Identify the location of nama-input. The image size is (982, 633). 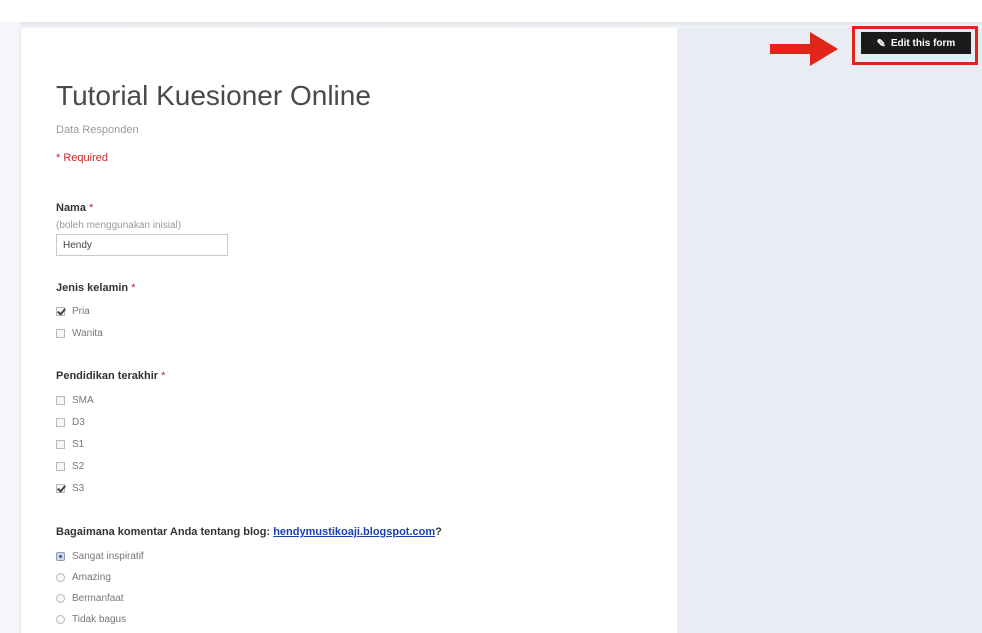
(142, 245).